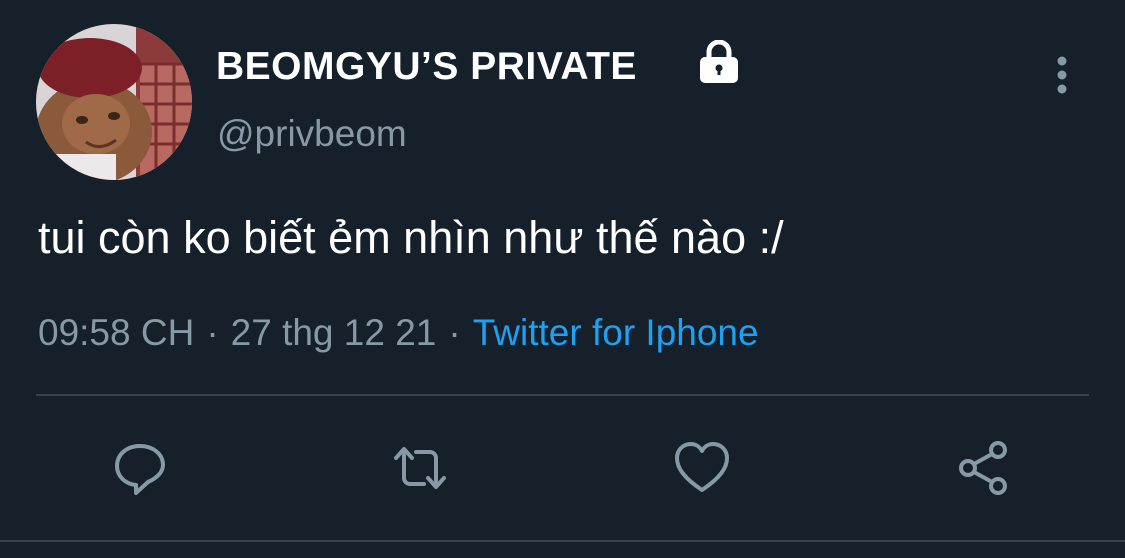 This screenshot has width=1125, height=558. Describe the element at coordinates (1062, 75) in the screenshot. I see `more-vertical-icon` at that location.